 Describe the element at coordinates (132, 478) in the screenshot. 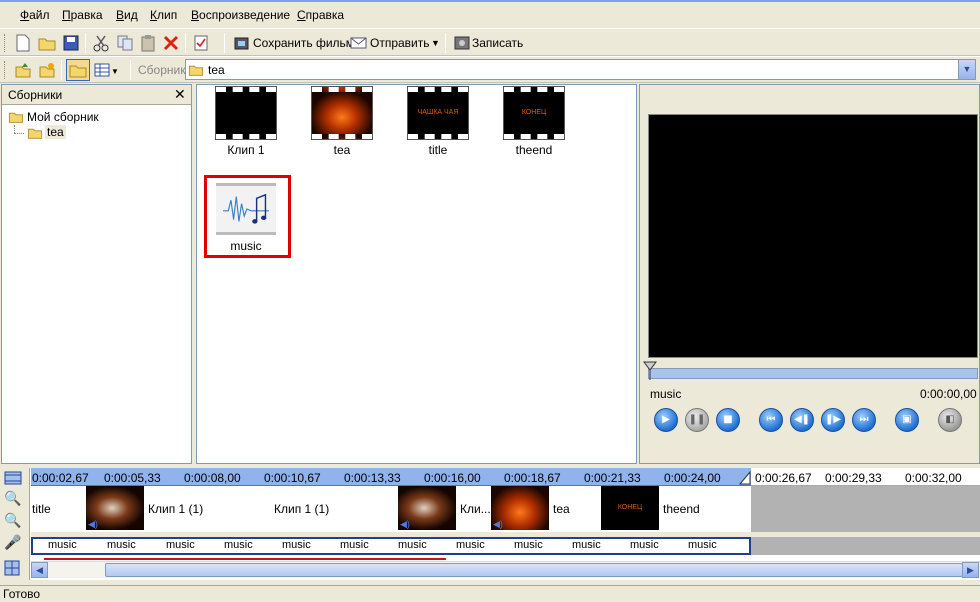

I see `ruler-tick: 0:00:05,33` at that location.